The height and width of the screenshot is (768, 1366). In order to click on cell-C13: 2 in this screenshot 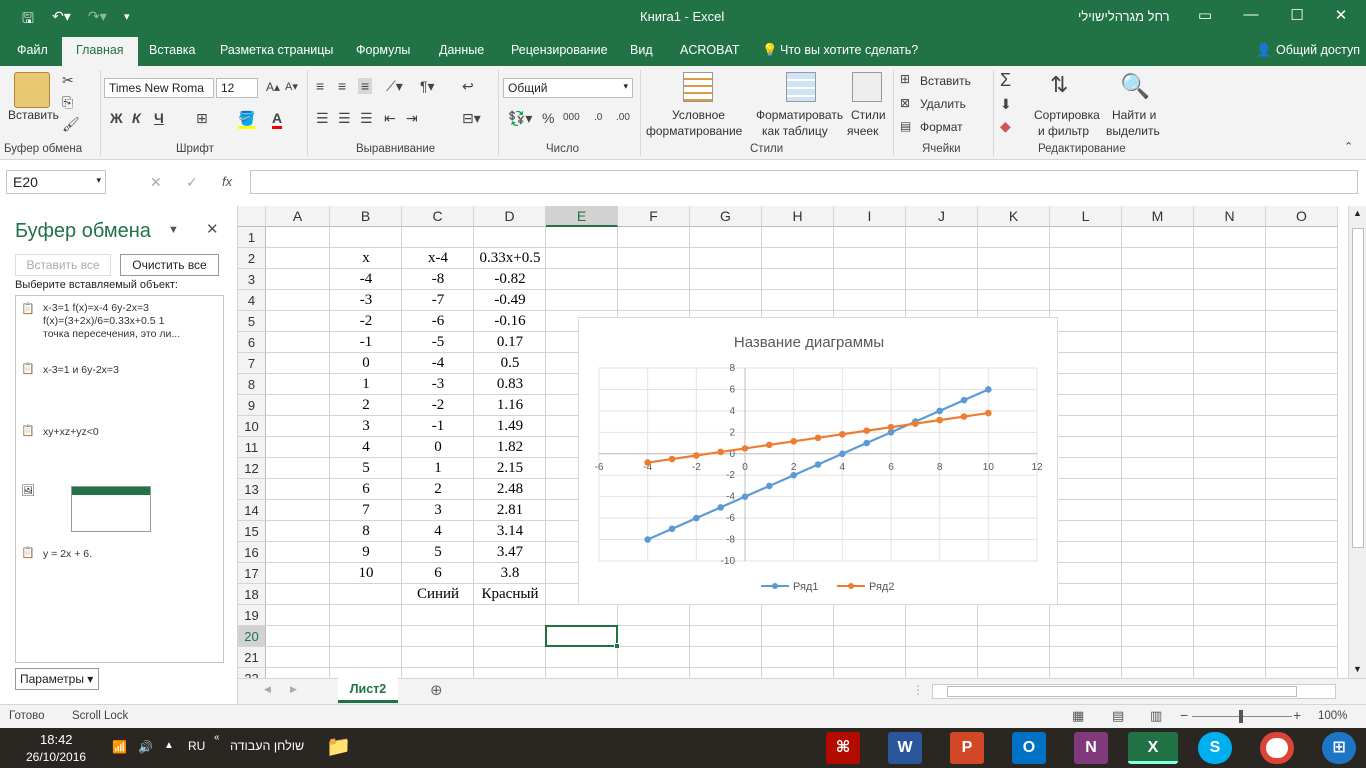, I will do `click(438, 489)`.